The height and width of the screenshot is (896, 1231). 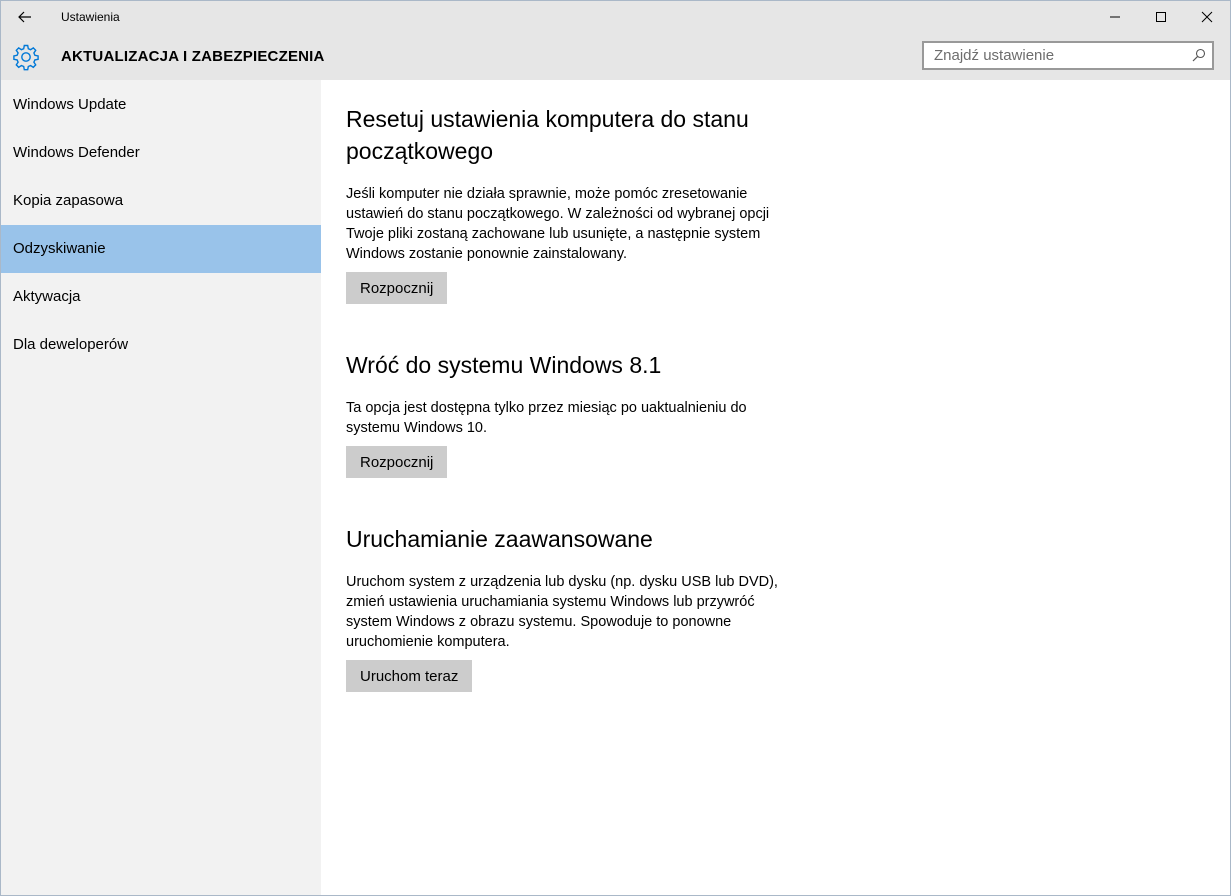 I want to click on maximize-button, so click(x=1161, y=17).